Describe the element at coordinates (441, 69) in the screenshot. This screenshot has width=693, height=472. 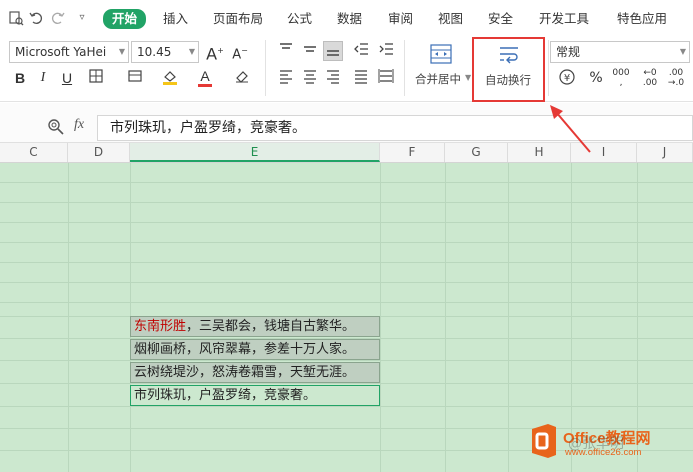
I see `merge-center-button: 合并居中 ▼` at that location.